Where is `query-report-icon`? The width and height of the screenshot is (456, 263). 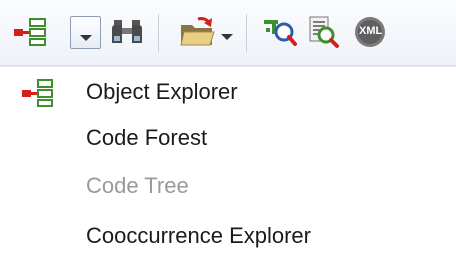 query-report-icon is located at coordinates (324, 34).